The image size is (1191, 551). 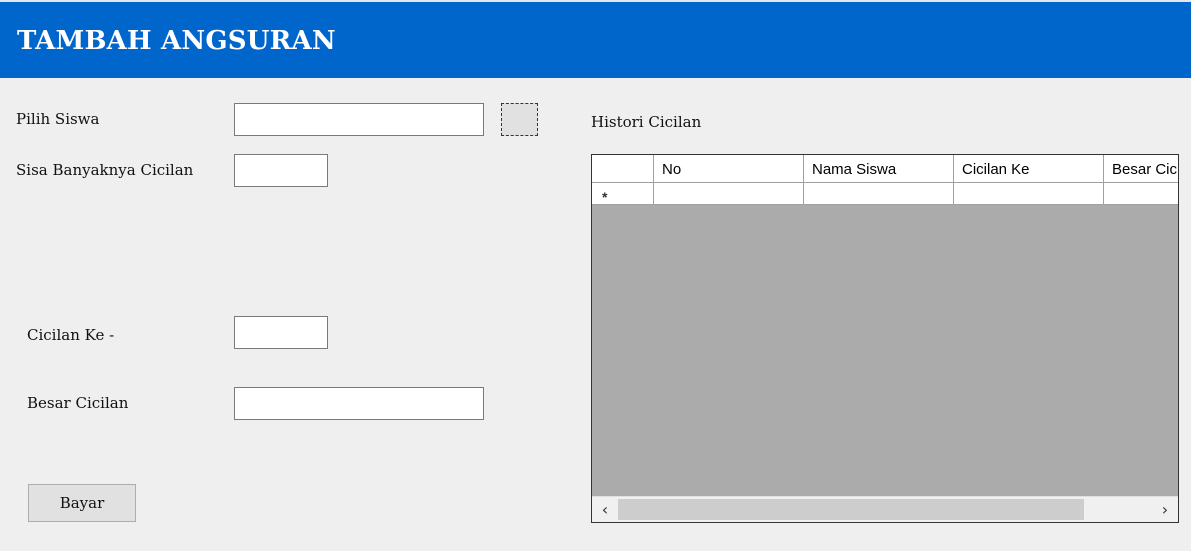 I want to click on chevron-right-icon: ›, so click(x=1165, y=510).